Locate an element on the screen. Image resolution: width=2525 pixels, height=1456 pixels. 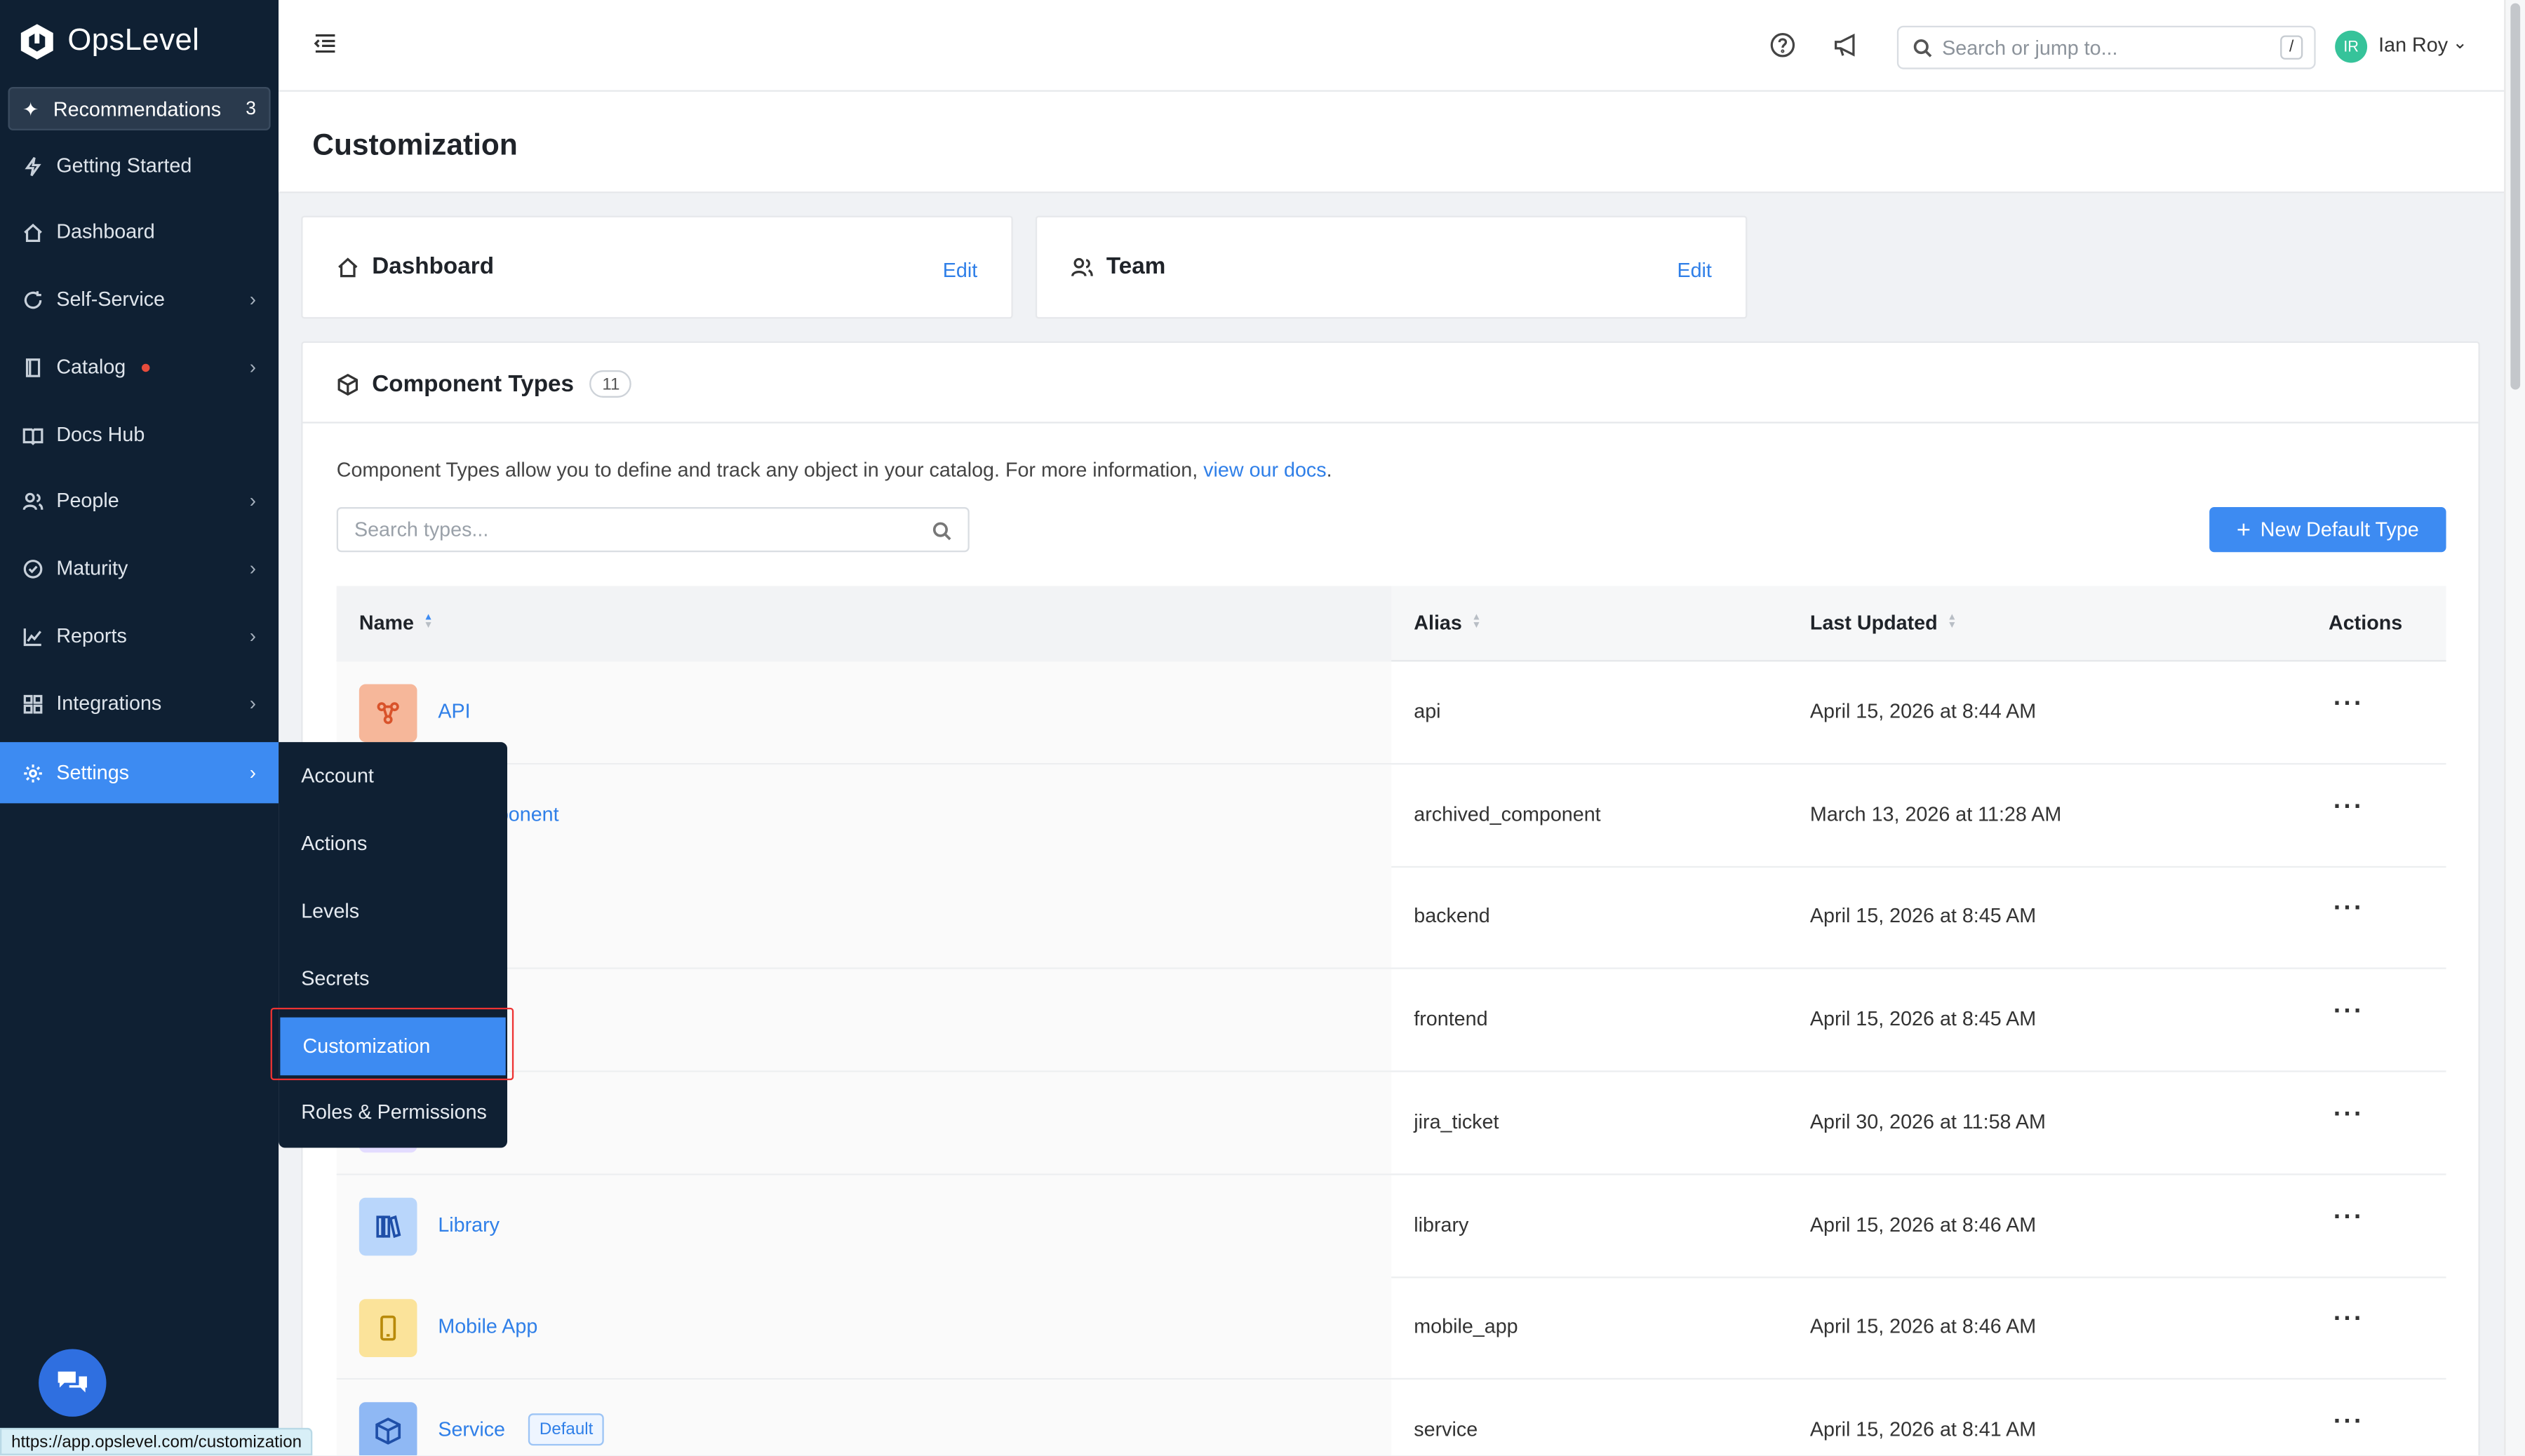
column-header-name: Name ▲ ▼ is located at coordinates (397, 623).